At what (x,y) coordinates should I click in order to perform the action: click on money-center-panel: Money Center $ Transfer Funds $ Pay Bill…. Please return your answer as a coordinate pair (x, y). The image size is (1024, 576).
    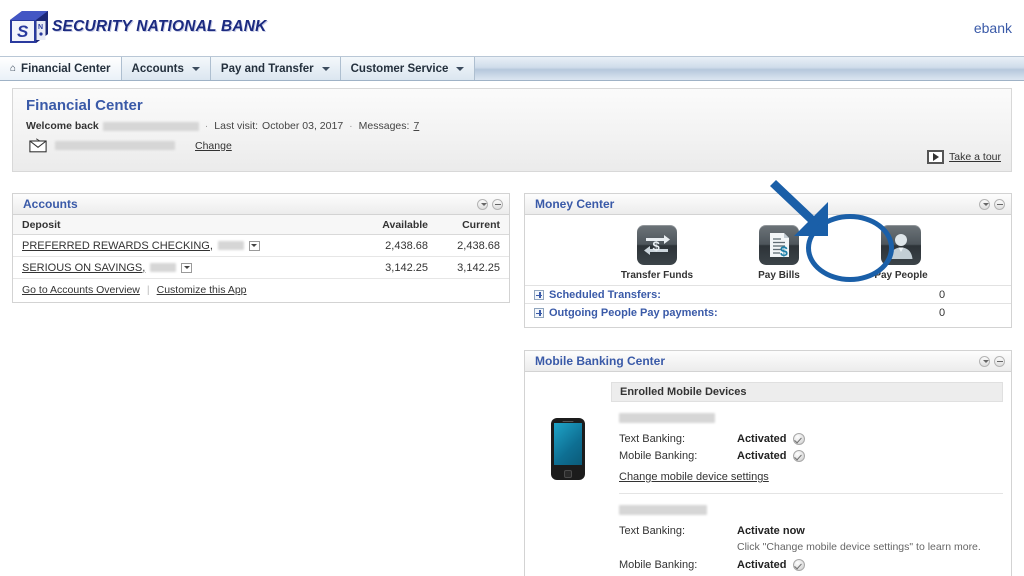
    Looking at the image, I should click on (768, 260).